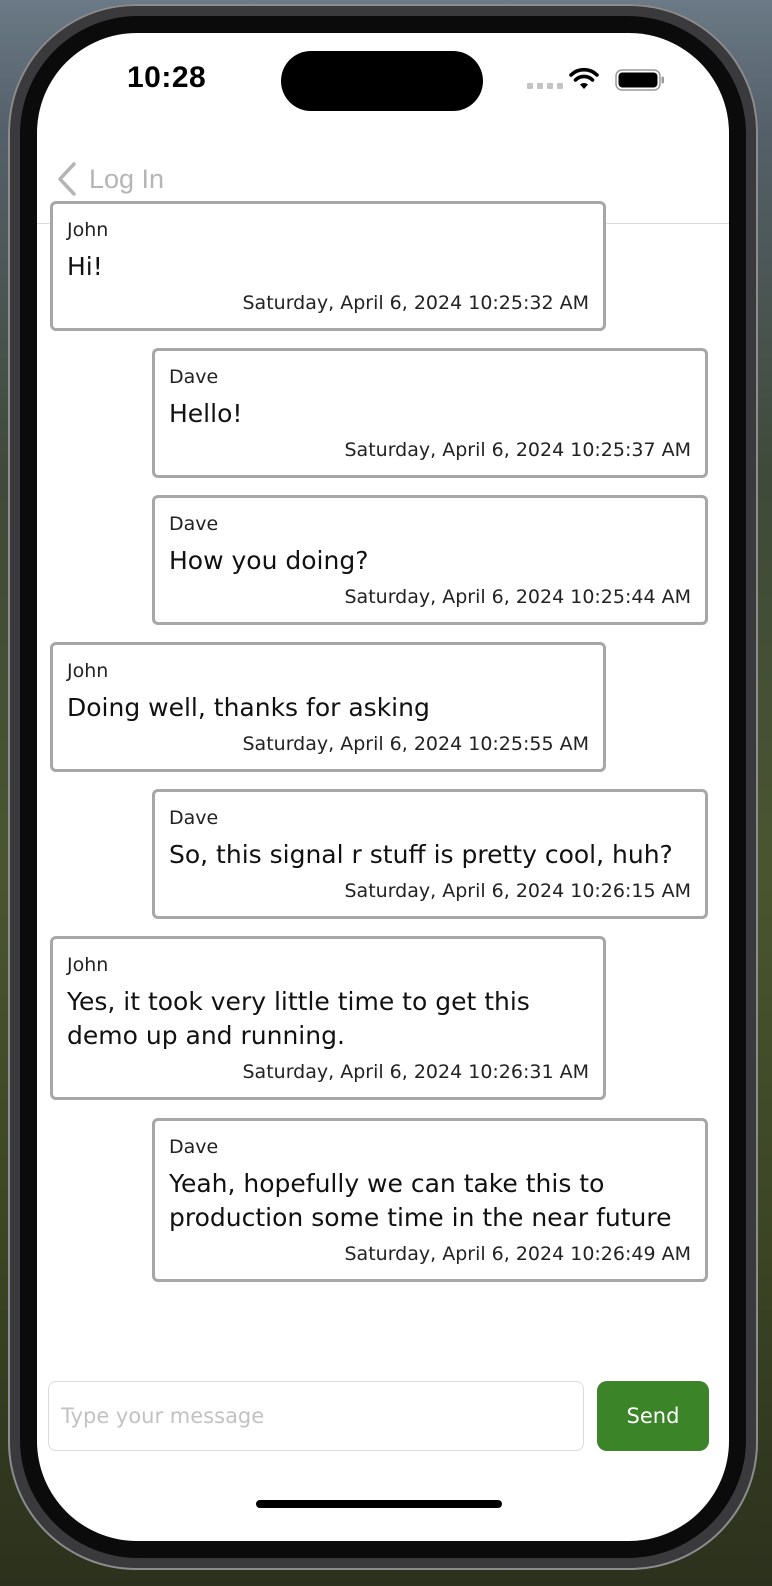 The width and height of the screenshot is (772, 1586). I want to click on message-timestamp: Saturday, April 6, 2024 10:25:44 AM, so click(518, 597).